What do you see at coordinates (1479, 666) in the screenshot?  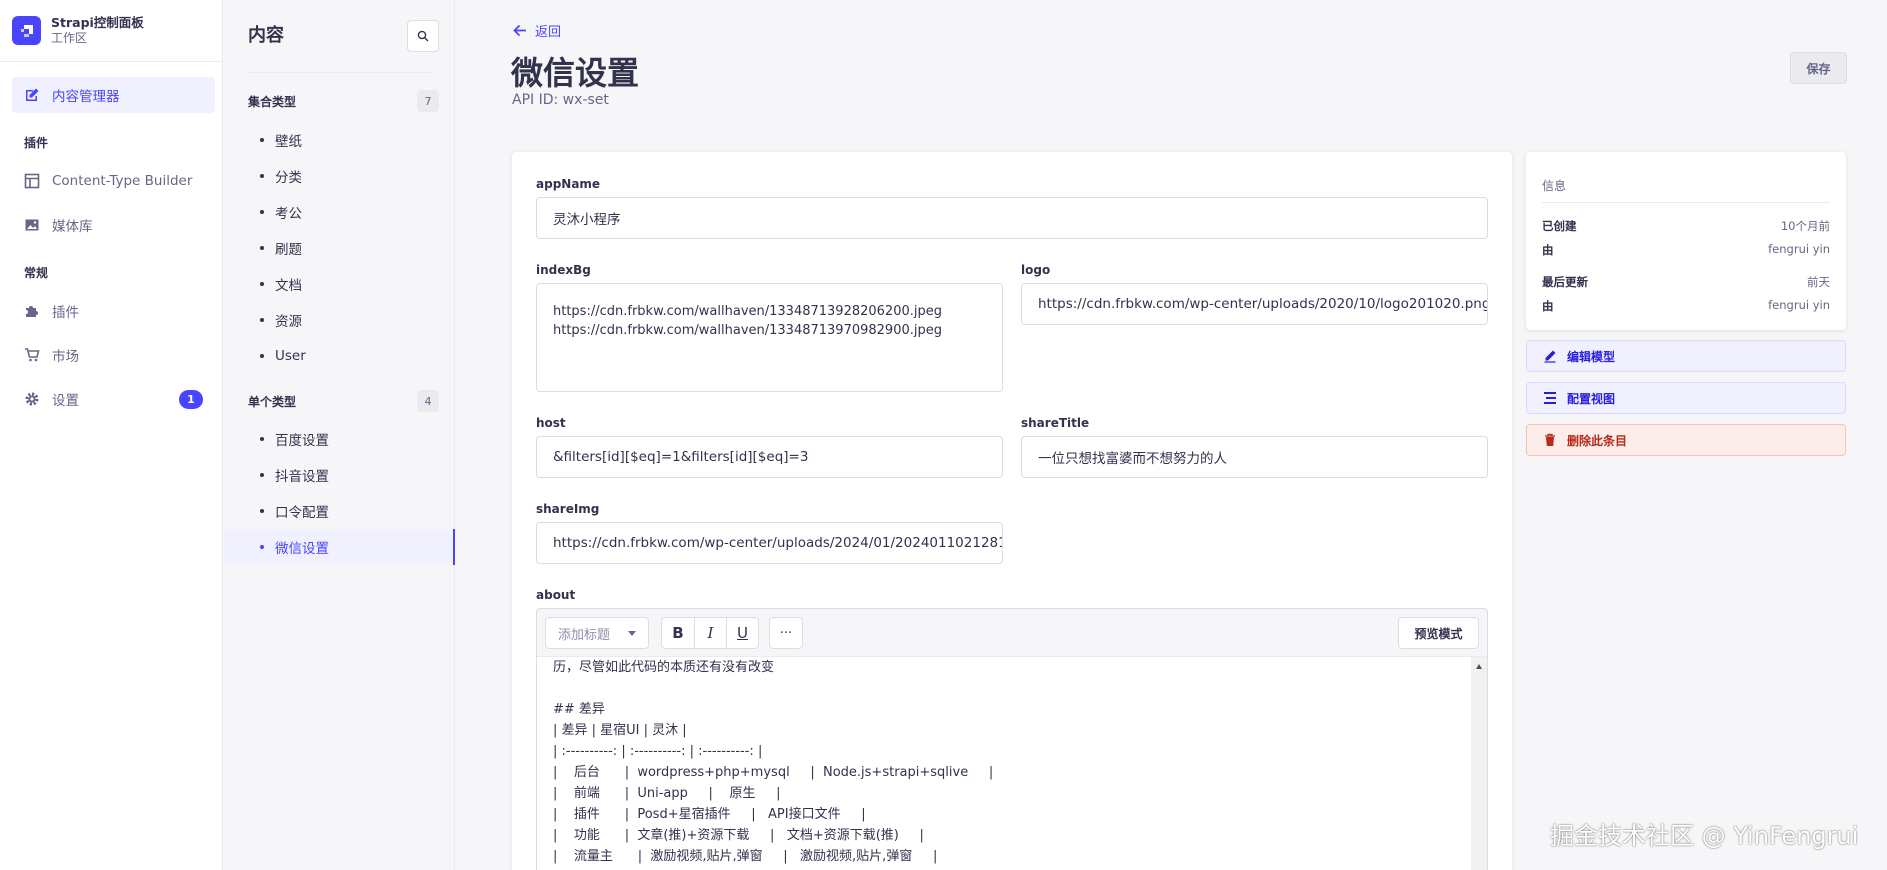 I see `scroll-up-arrow-icon` at bounding box center [1479, 666].